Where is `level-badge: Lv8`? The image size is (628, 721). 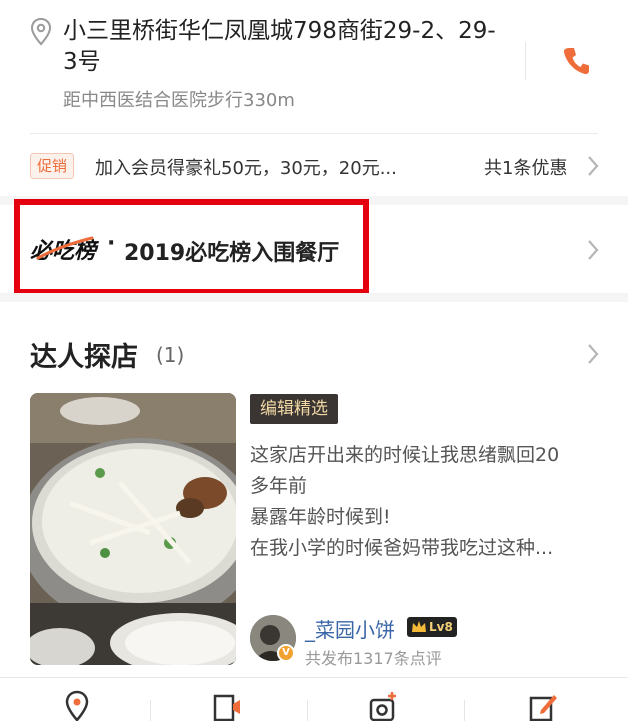 level-badge: Lv8 is located at coordinates (432, 627).